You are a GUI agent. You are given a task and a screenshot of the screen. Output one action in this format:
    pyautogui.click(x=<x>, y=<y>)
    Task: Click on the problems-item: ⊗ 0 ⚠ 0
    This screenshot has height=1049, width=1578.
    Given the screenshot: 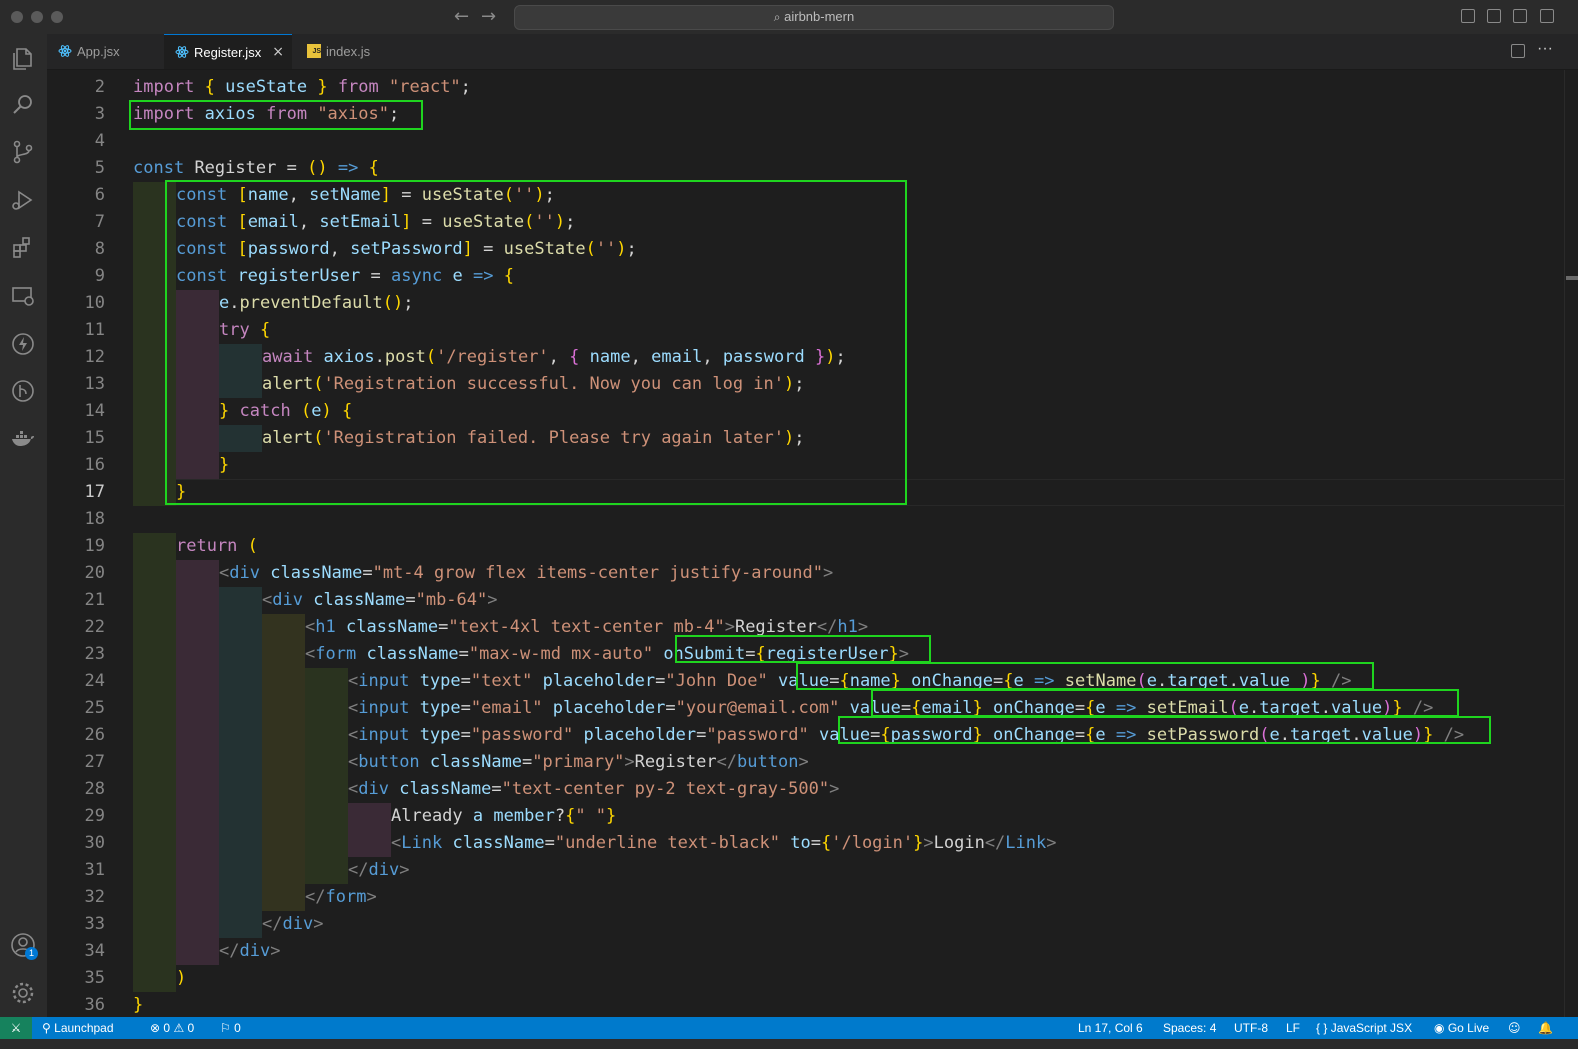 What is the action you would take?
    pyautogui.click(x=172, y=1028)
    